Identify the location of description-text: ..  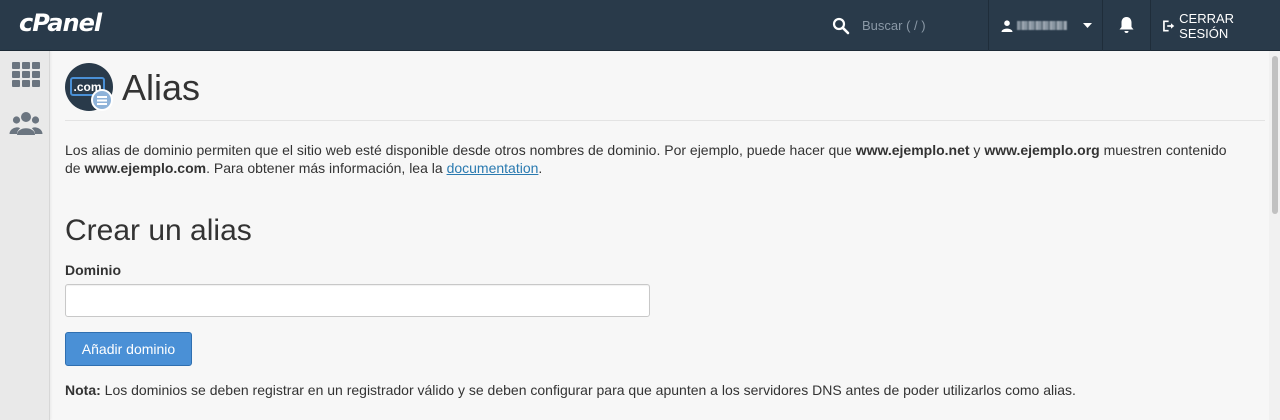
(540, 168).